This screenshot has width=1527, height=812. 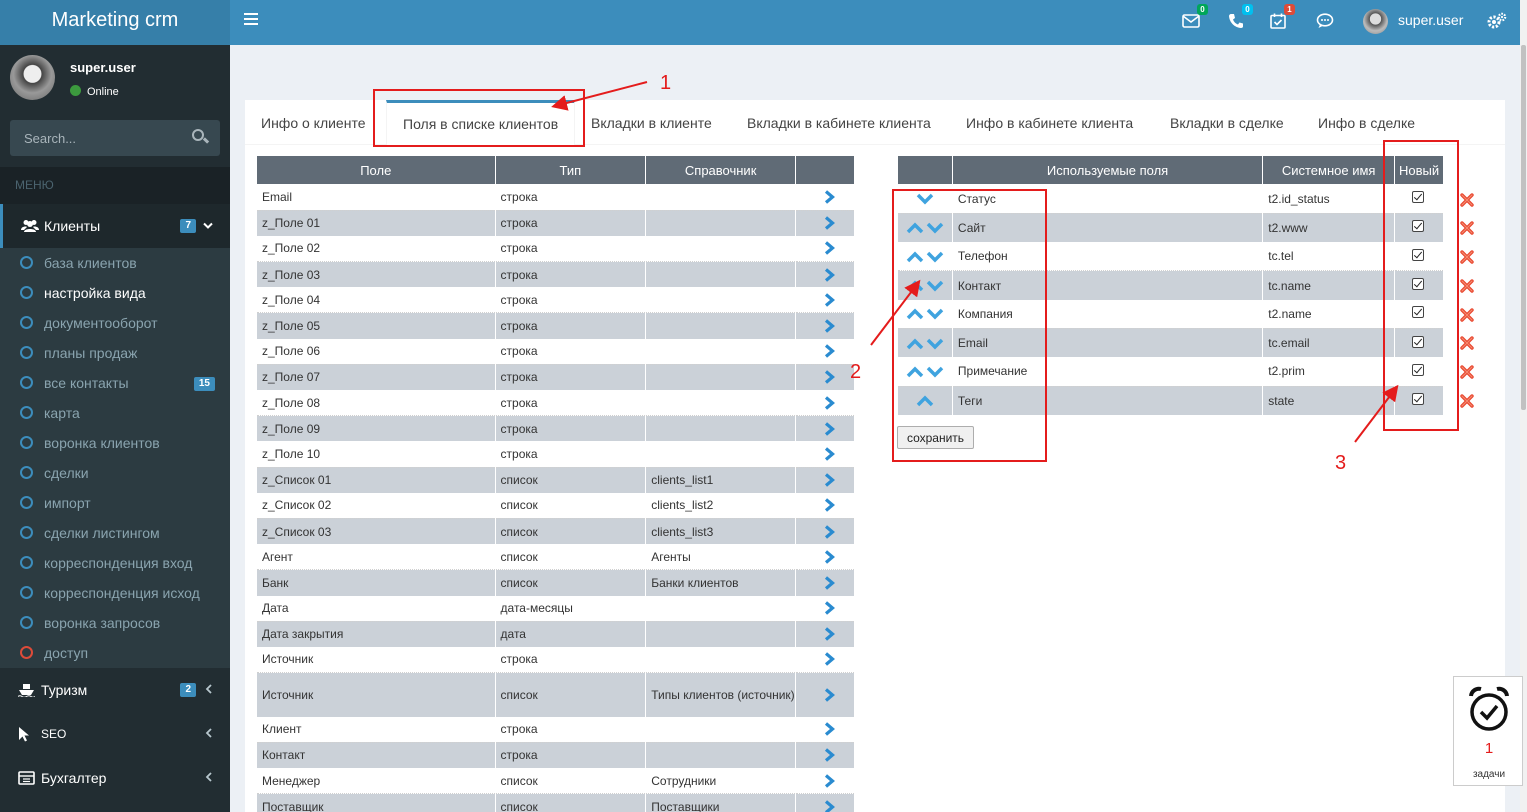 I want to click on chevron-left-icon, so click(x=209, y=734).